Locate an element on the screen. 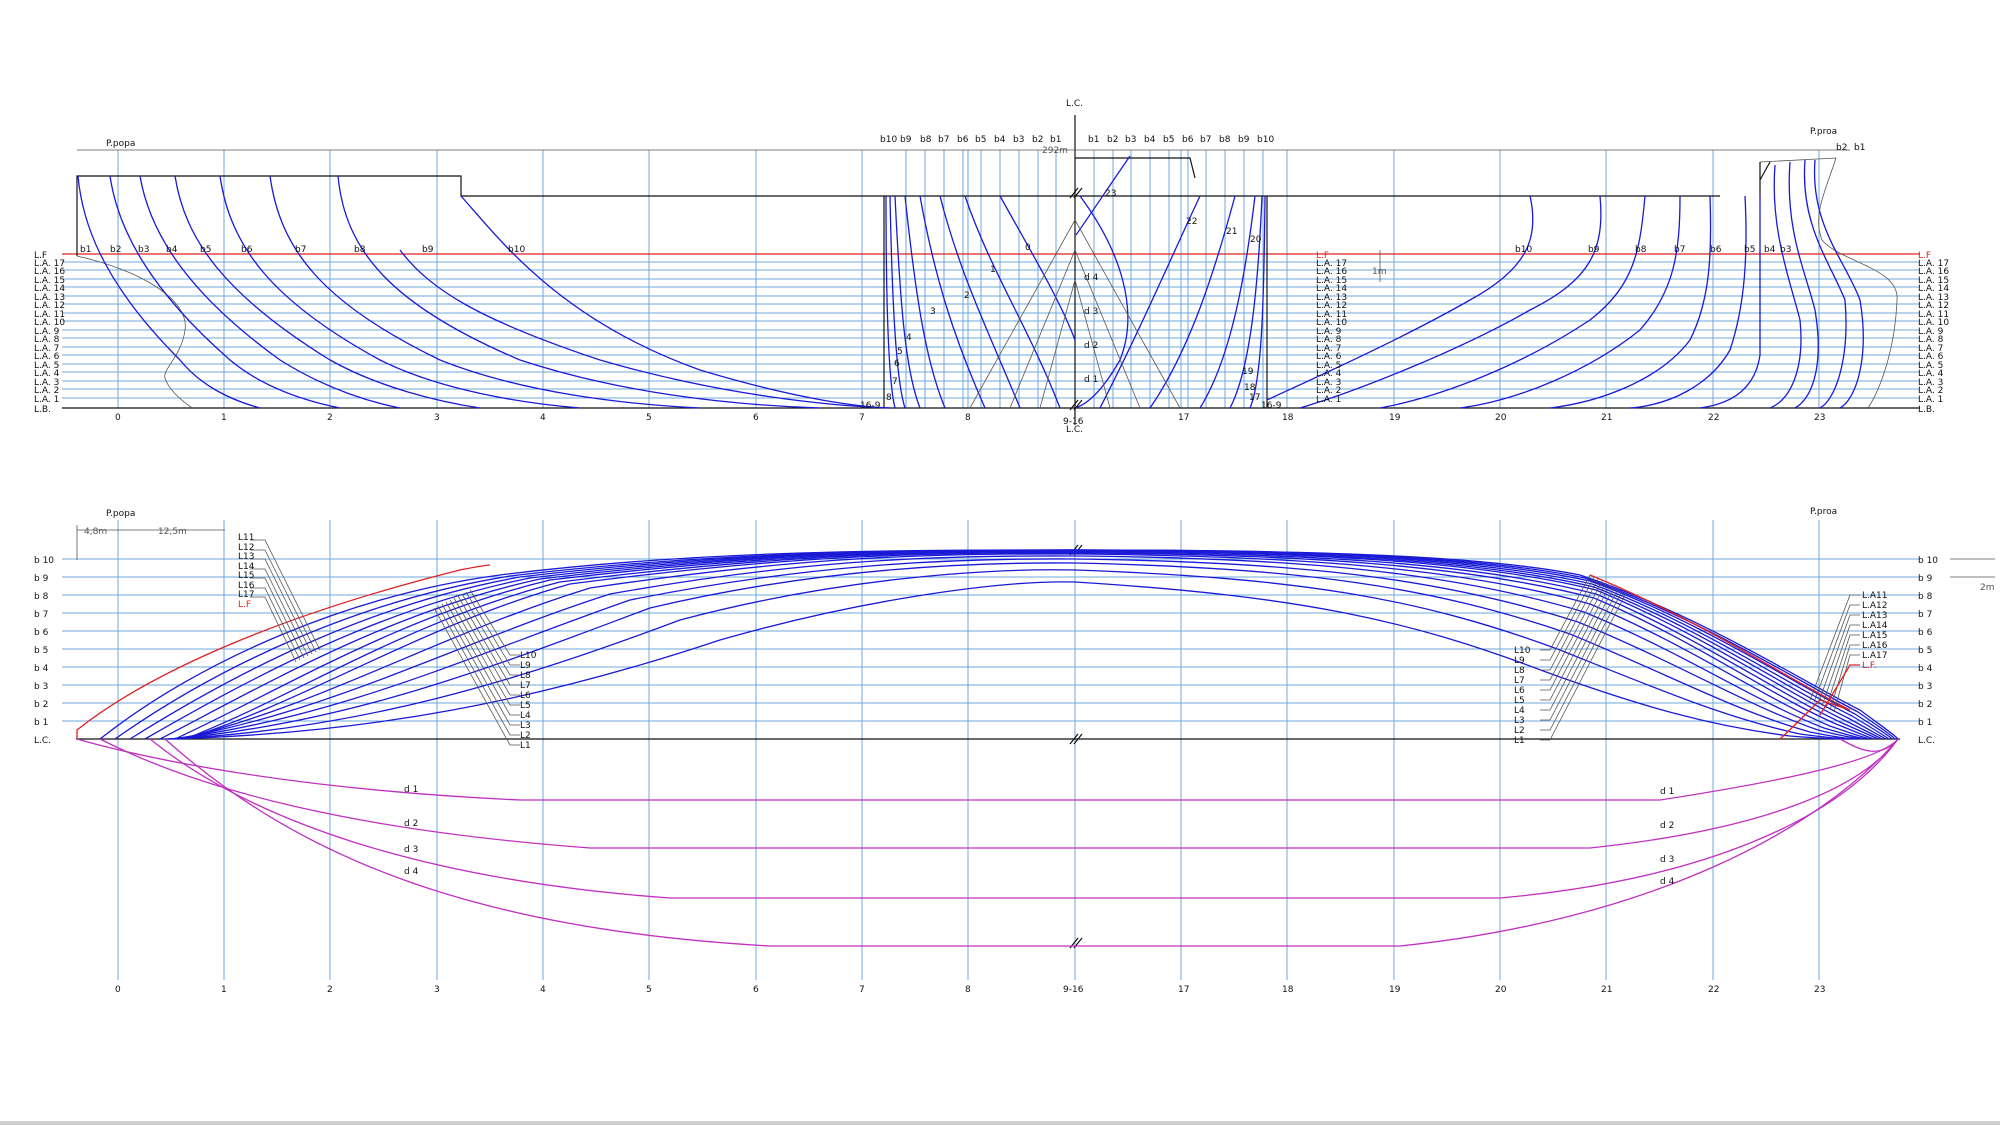 The image size is (2000, 1125). station-label: 0 is located at coordinates (118, 418).